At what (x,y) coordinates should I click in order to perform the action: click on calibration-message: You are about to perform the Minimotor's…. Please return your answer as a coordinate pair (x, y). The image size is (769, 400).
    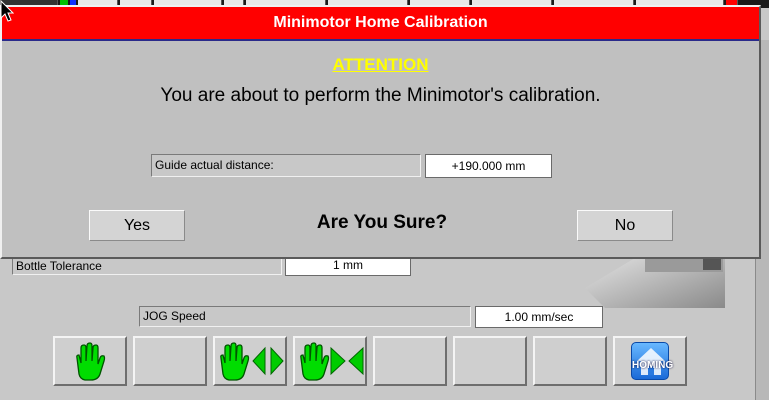
    Looking at the image, I should click on (380, 95).